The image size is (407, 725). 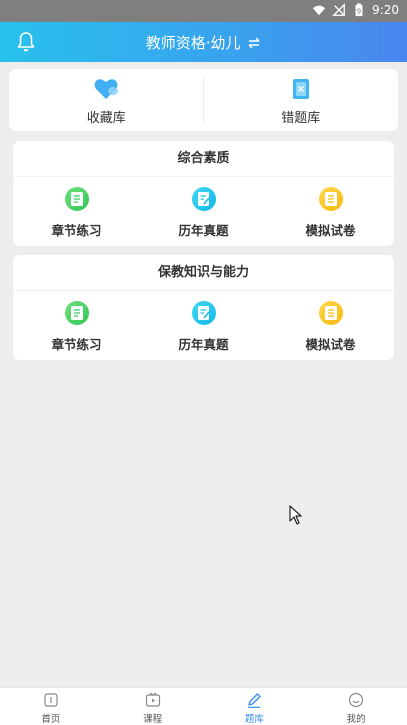 What do you see at coordinates (301, 118) in the screenshot?
I see `wrong-questions-label: 错题库` at bounding box center [301, 118].